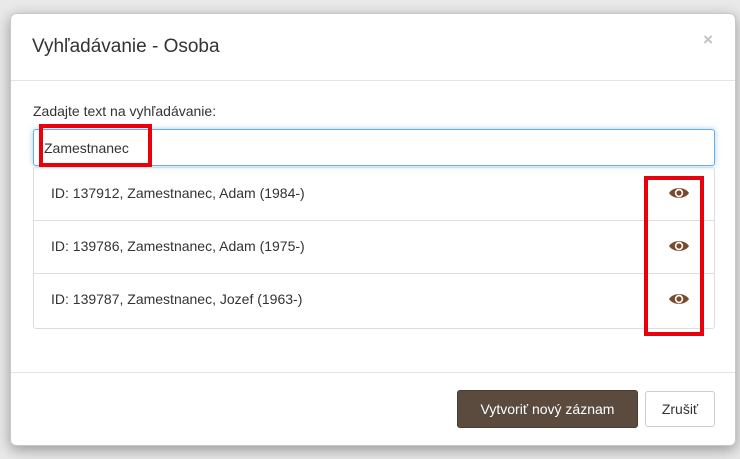 The image size is (740, 459). I want to click on cancel-button: Zrušiť, so click(680, 409).